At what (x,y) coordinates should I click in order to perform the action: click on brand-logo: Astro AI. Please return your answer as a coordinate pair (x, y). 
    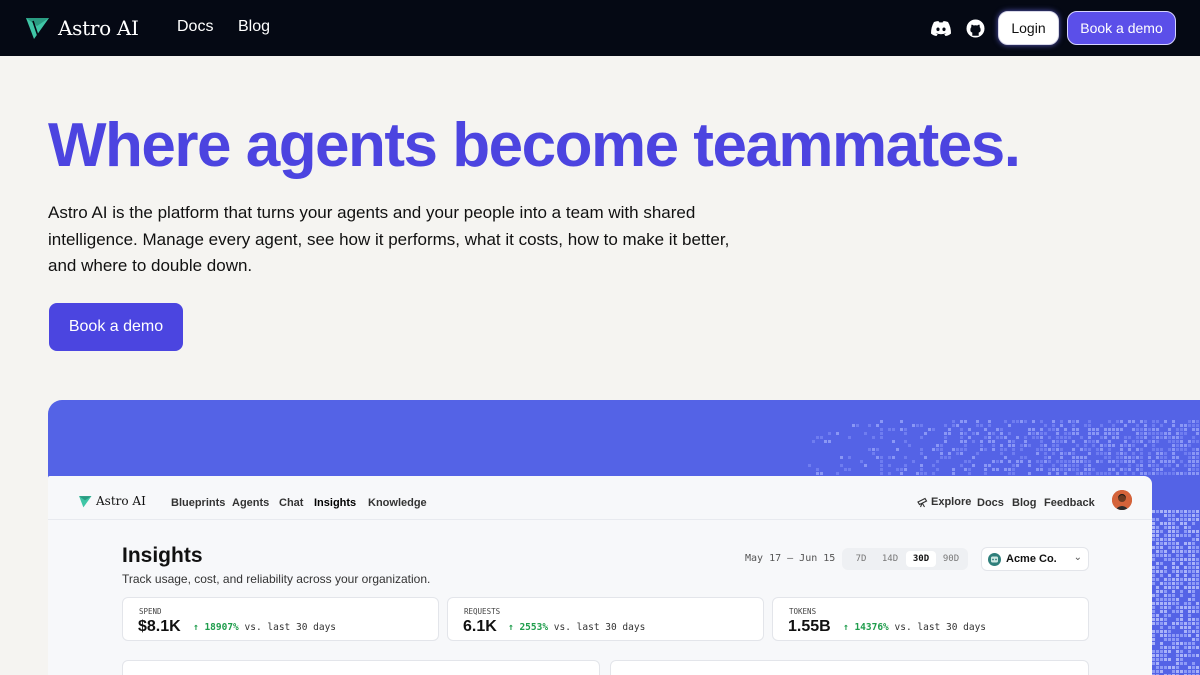
    Looking at the image, I should click on (81, 28).